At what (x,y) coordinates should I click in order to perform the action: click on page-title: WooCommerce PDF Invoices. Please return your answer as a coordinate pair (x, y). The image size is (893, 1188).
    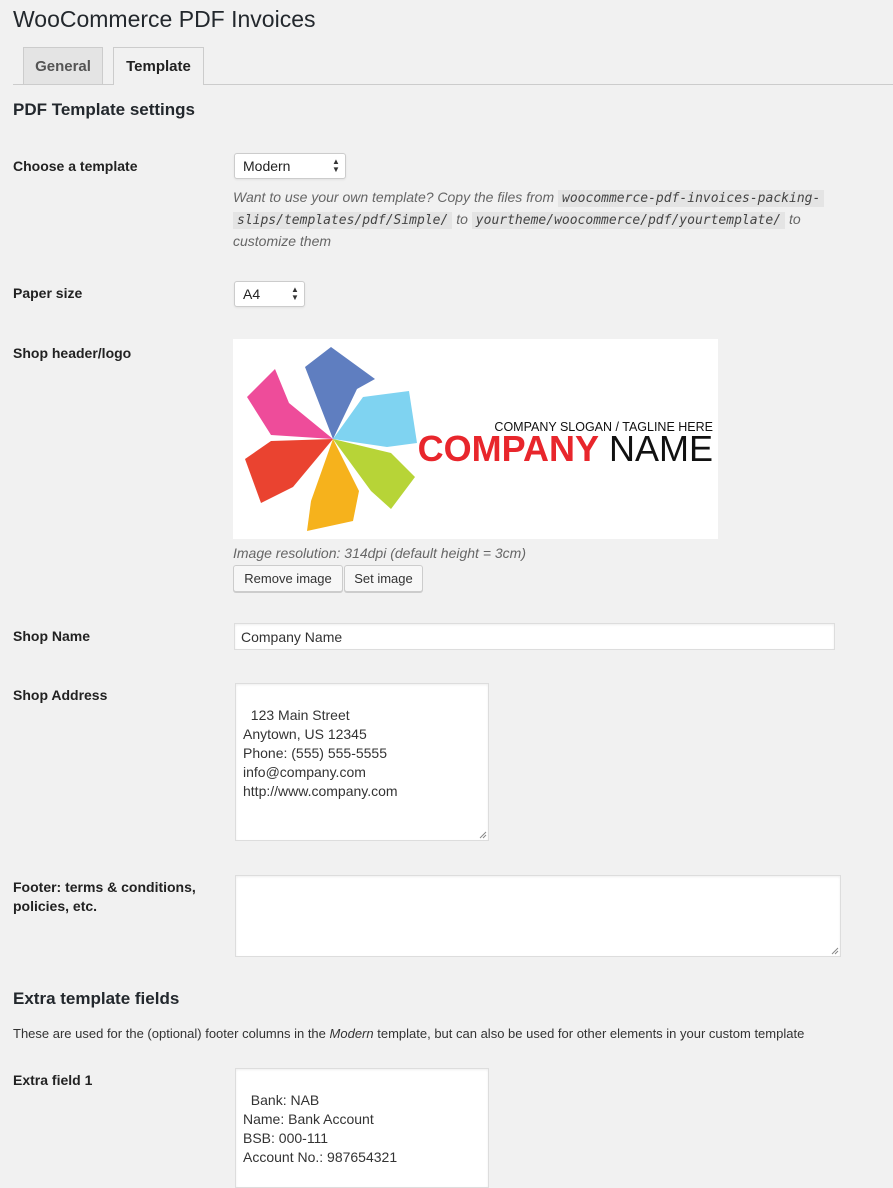
    Looking at the image, I should click on (164, 19).